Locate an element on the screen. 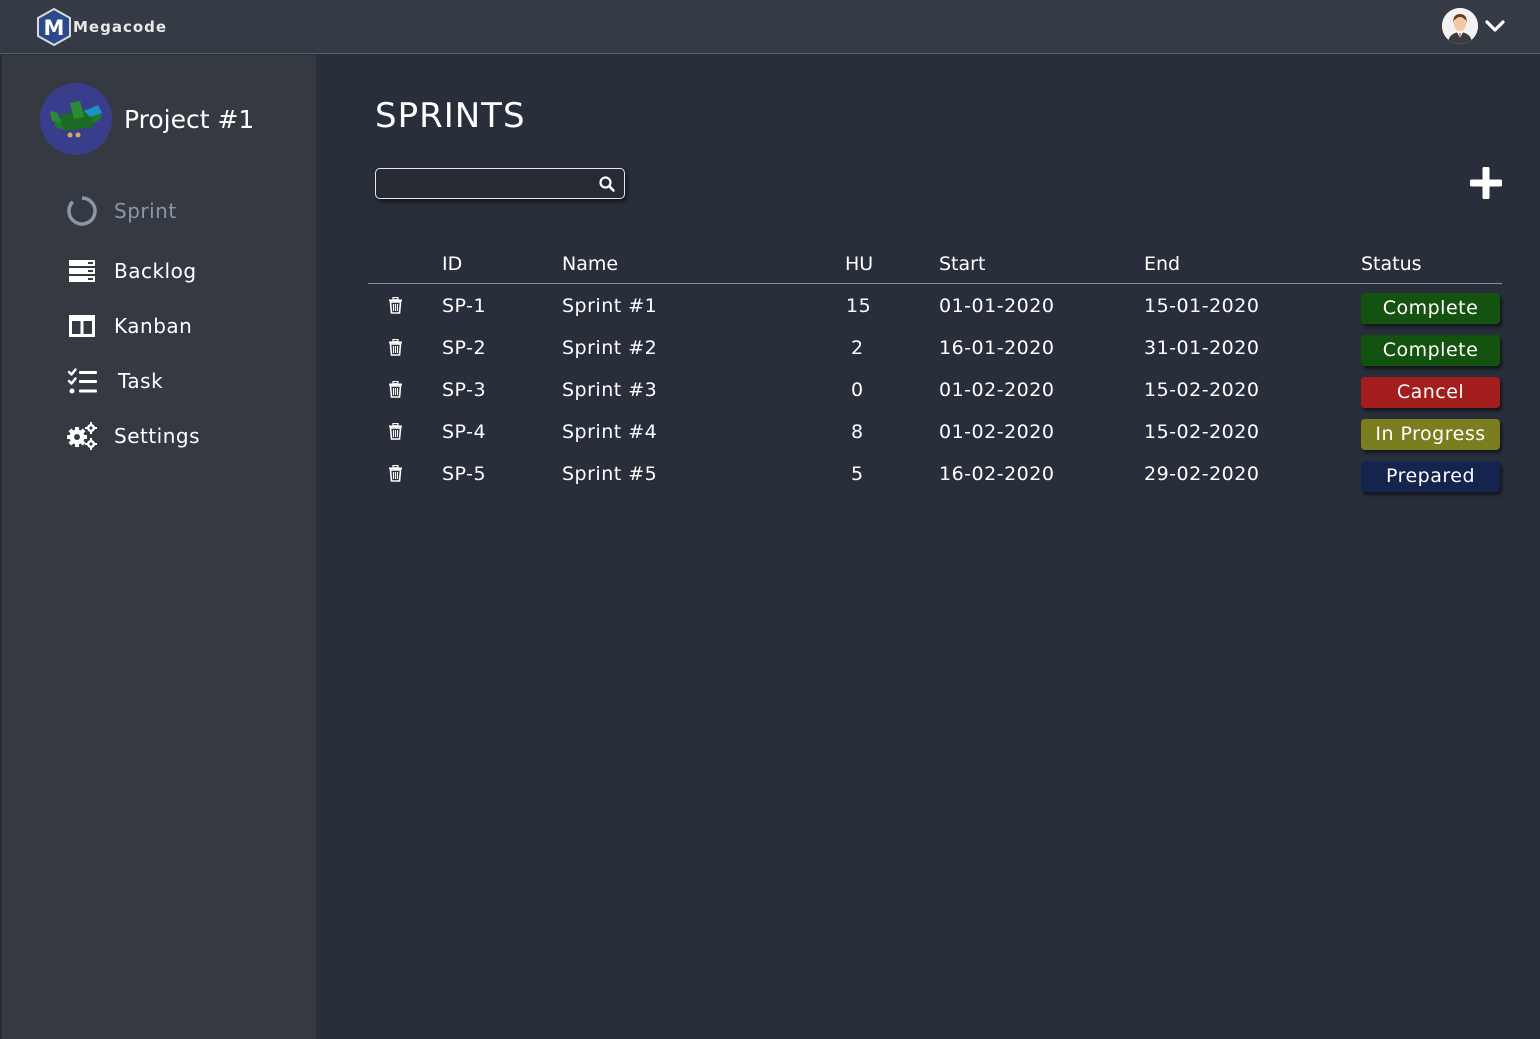 The height and width of the screenshot is (1039, 1540). megacode-logo-icon: M is located at coordinates (54, 27).